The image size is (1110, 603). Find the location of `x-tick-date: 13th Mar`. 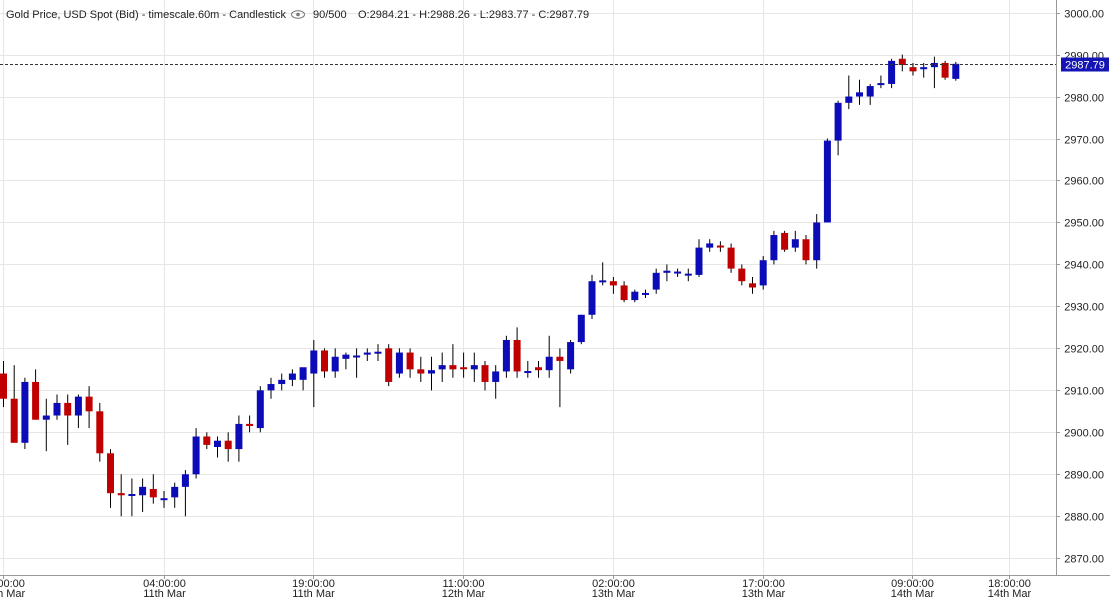

x-tick-date: 13th Mar is located at coordinates (614, 593).